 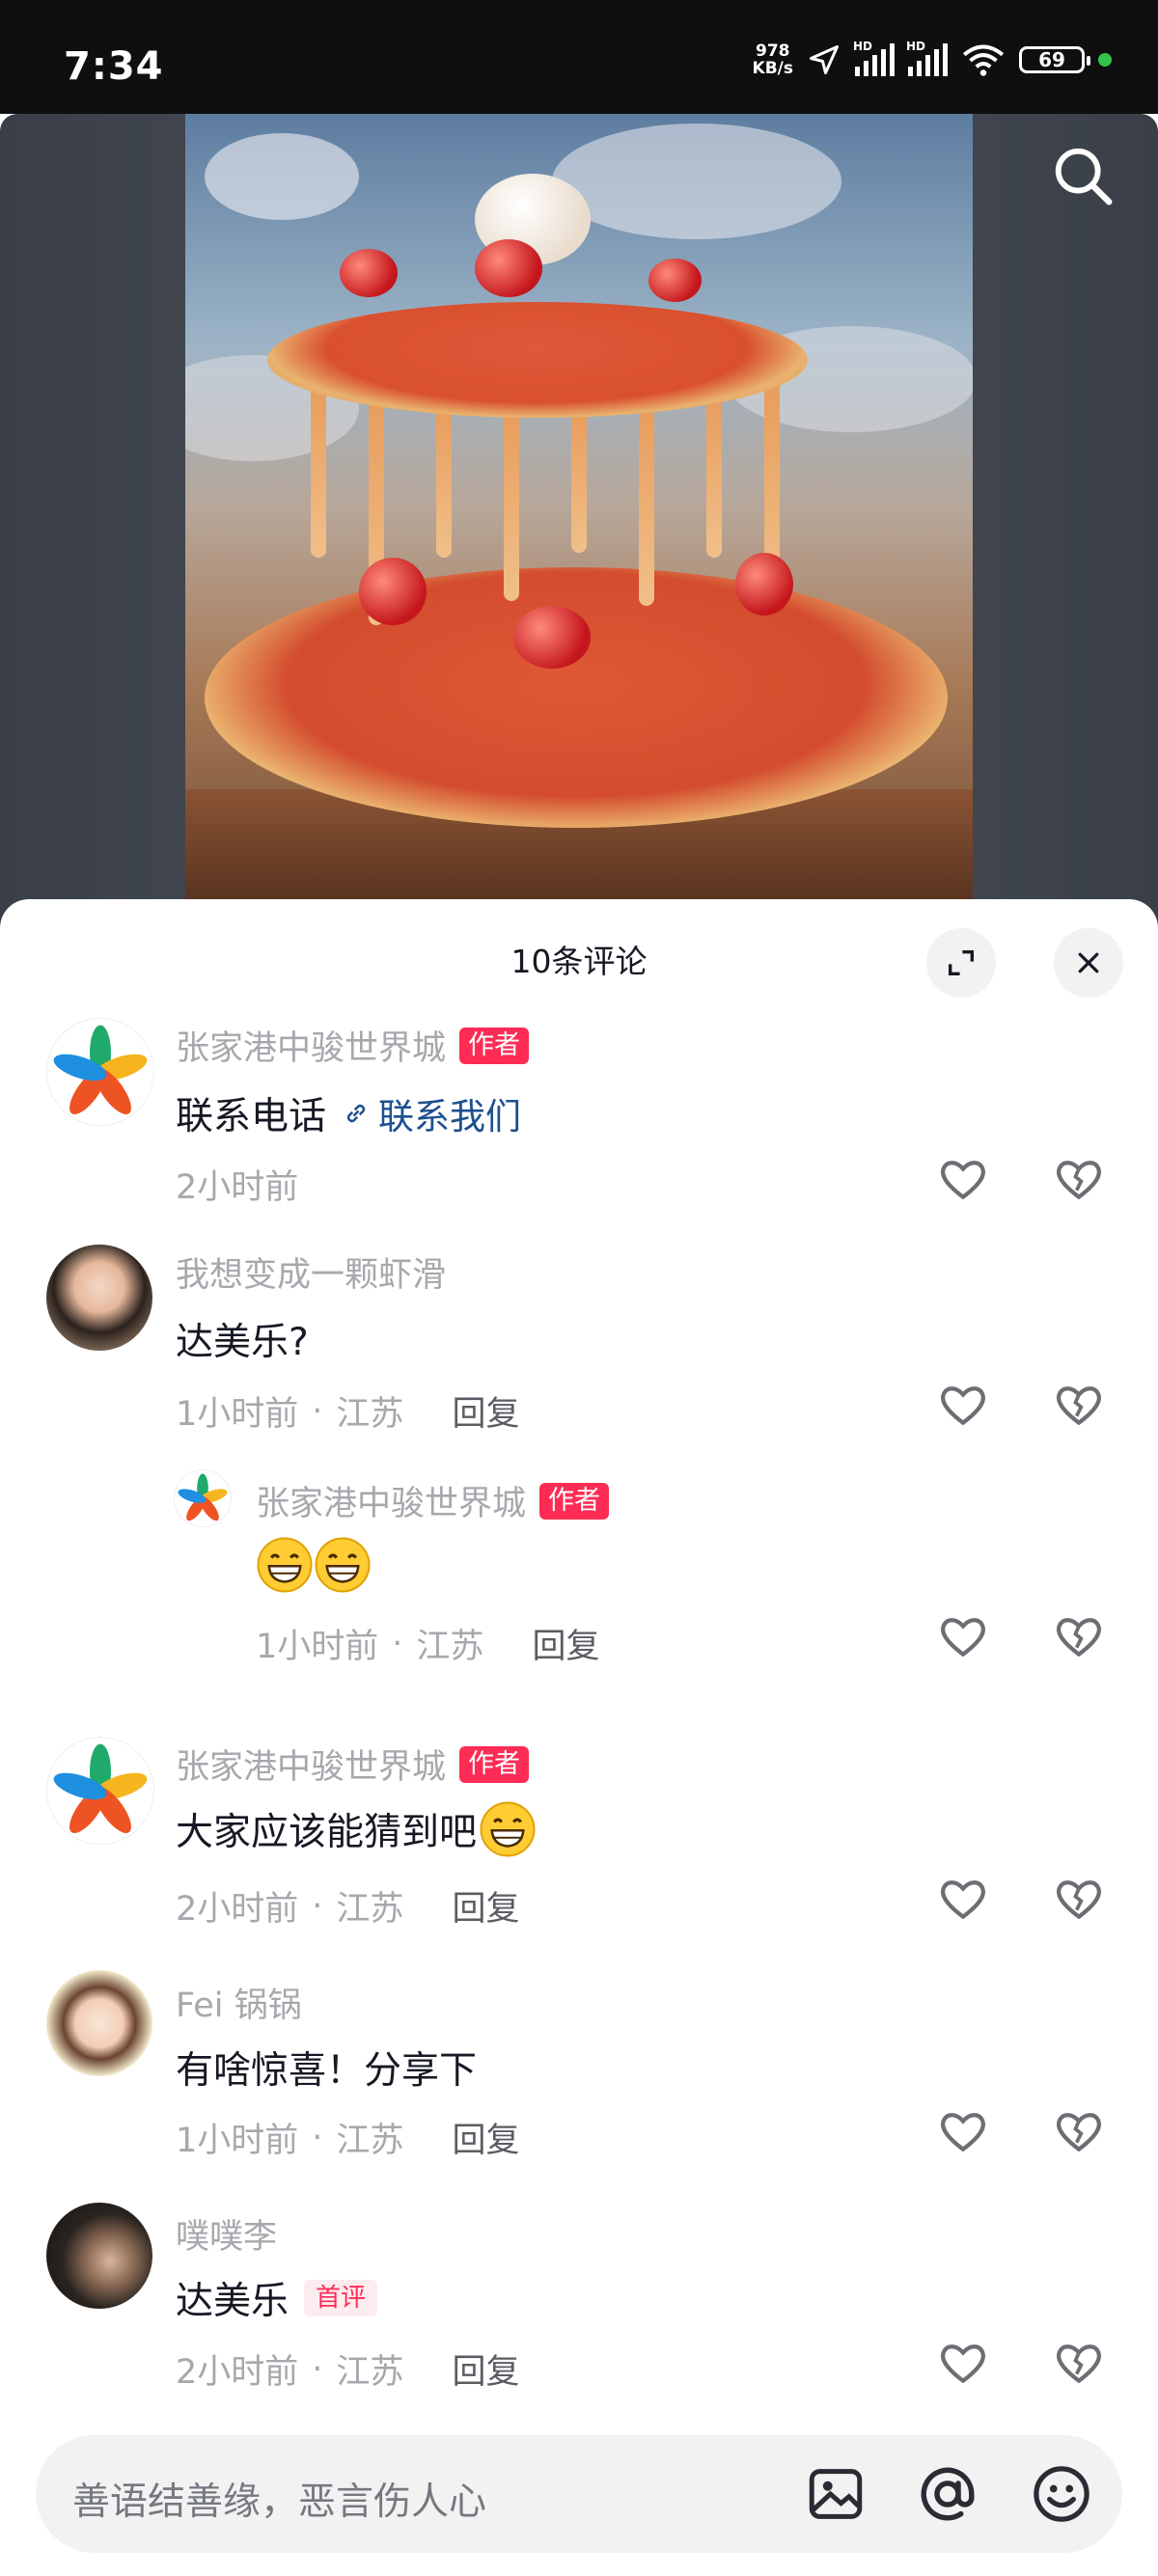 I want to click on close-icon, so click(x=1088, y=963).